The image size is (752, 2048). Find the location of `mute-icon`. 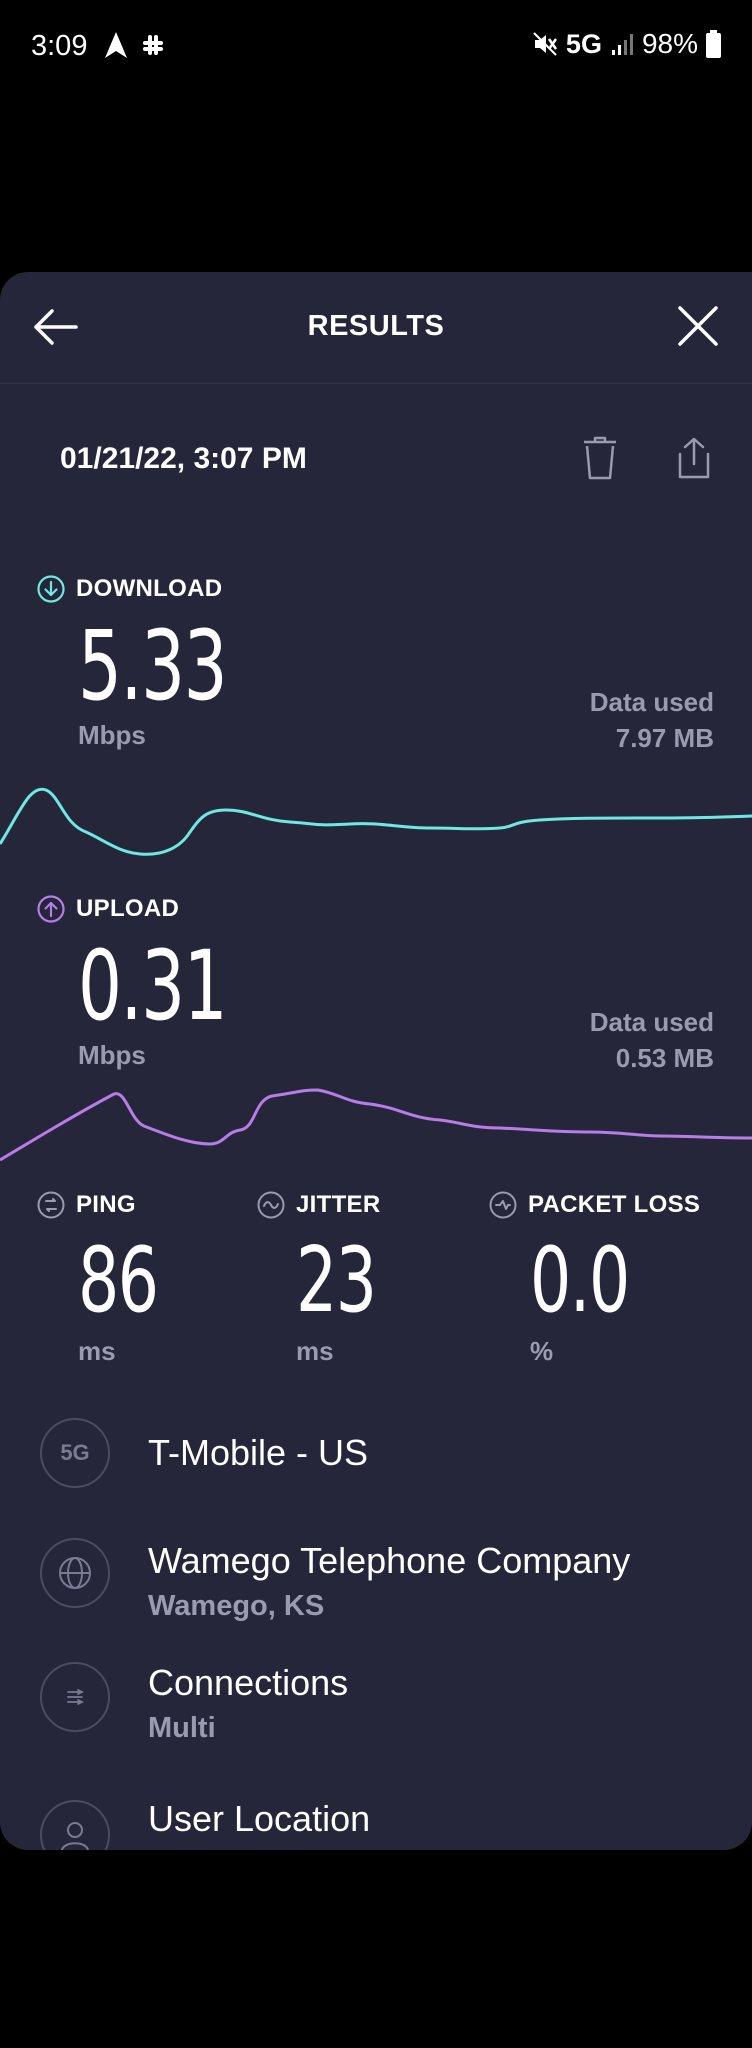

mute-icon is located at coordinates (545, 44).